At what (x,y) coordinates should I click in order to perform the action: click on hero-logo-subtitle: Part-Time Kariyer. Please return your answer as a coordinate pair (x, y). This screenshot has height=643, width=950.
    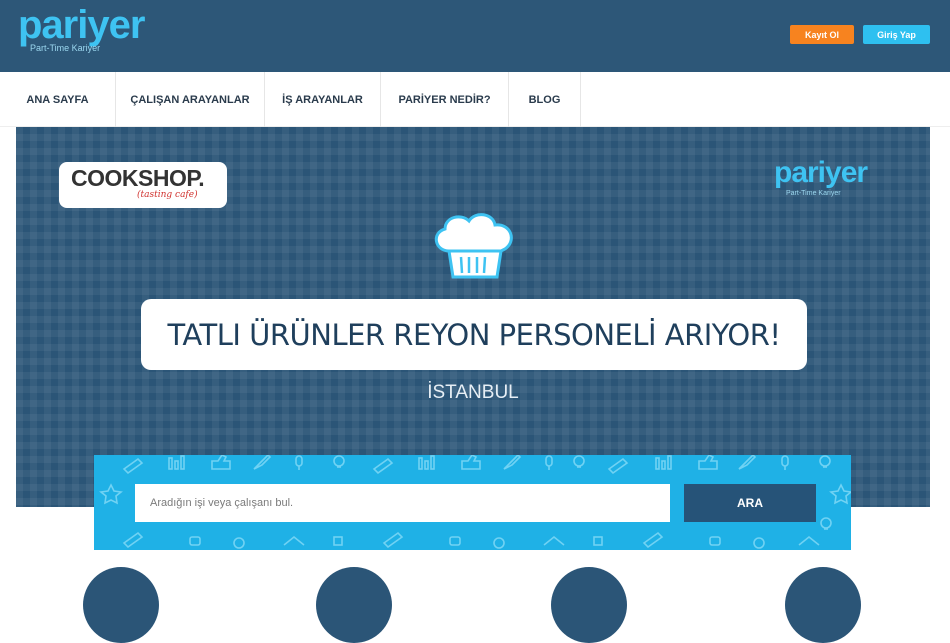
    Looking at the image, I should click on (813, 193).